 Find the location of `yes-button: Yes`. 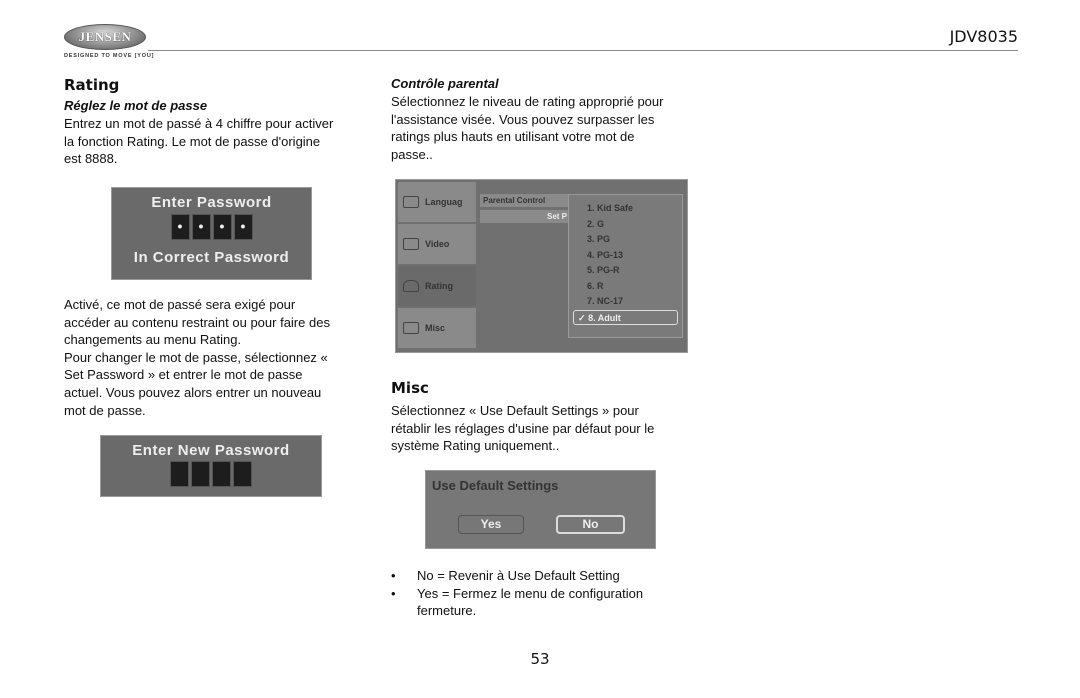

yes-button: Yes is located at coordinates (491, 524).